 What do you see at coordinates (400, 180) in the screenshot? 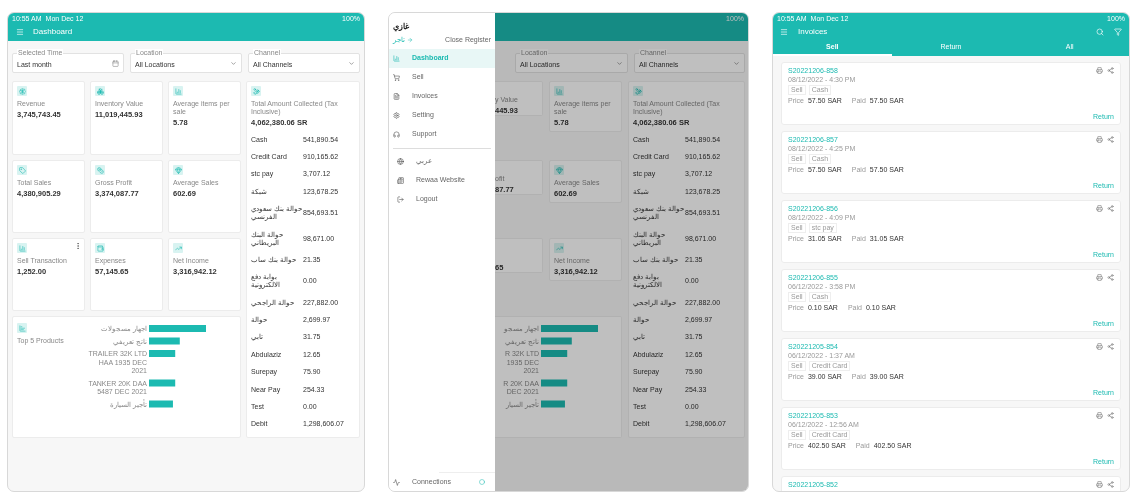
I see `newspaper-icon` at bounding box center [400, 180].